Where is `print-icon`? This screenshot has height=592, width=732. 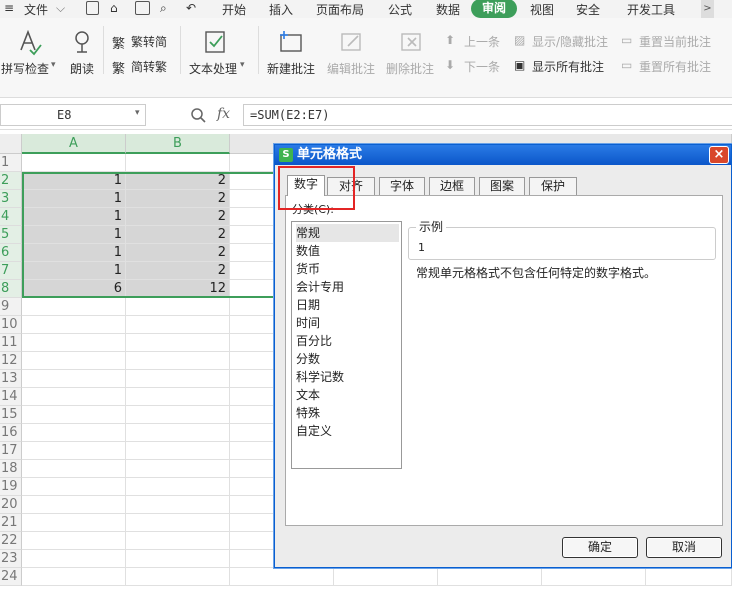
print-icon is located at coordinates (142, 8).